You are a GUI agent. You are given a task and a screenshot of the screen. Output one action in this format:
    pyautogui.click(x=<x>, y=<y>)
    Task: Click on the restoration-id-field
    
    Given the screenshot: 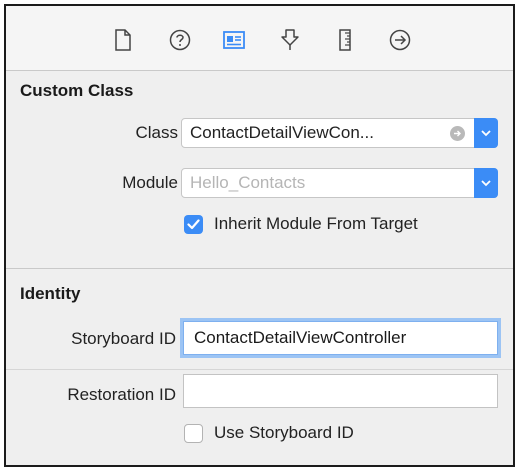 What is the action you would take?
    pyautogui.click(x=340, y=391)
    